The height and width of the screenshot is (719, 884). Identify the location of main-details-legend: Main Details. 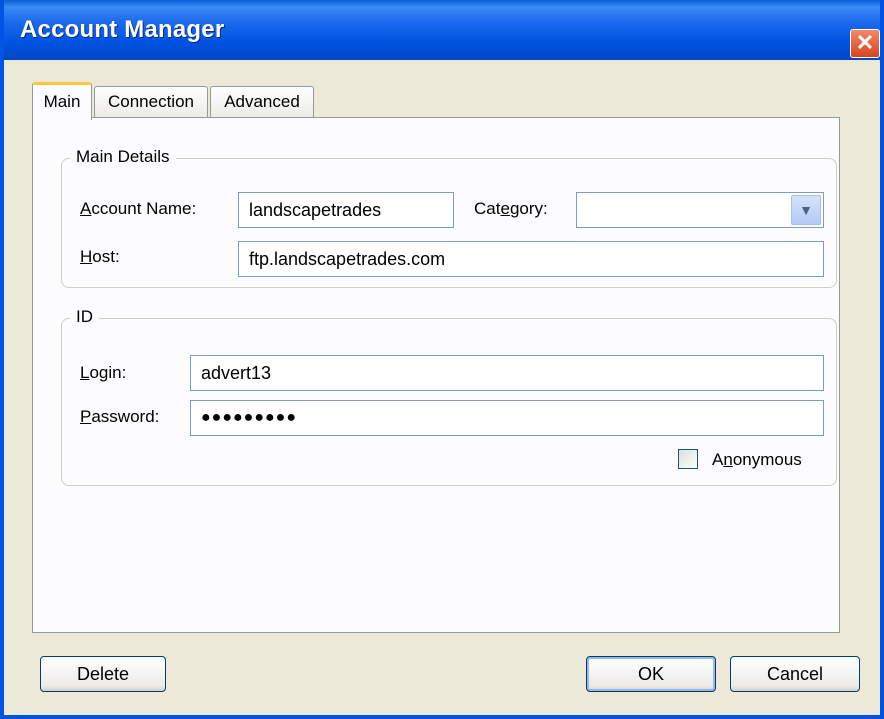
(123, 157).